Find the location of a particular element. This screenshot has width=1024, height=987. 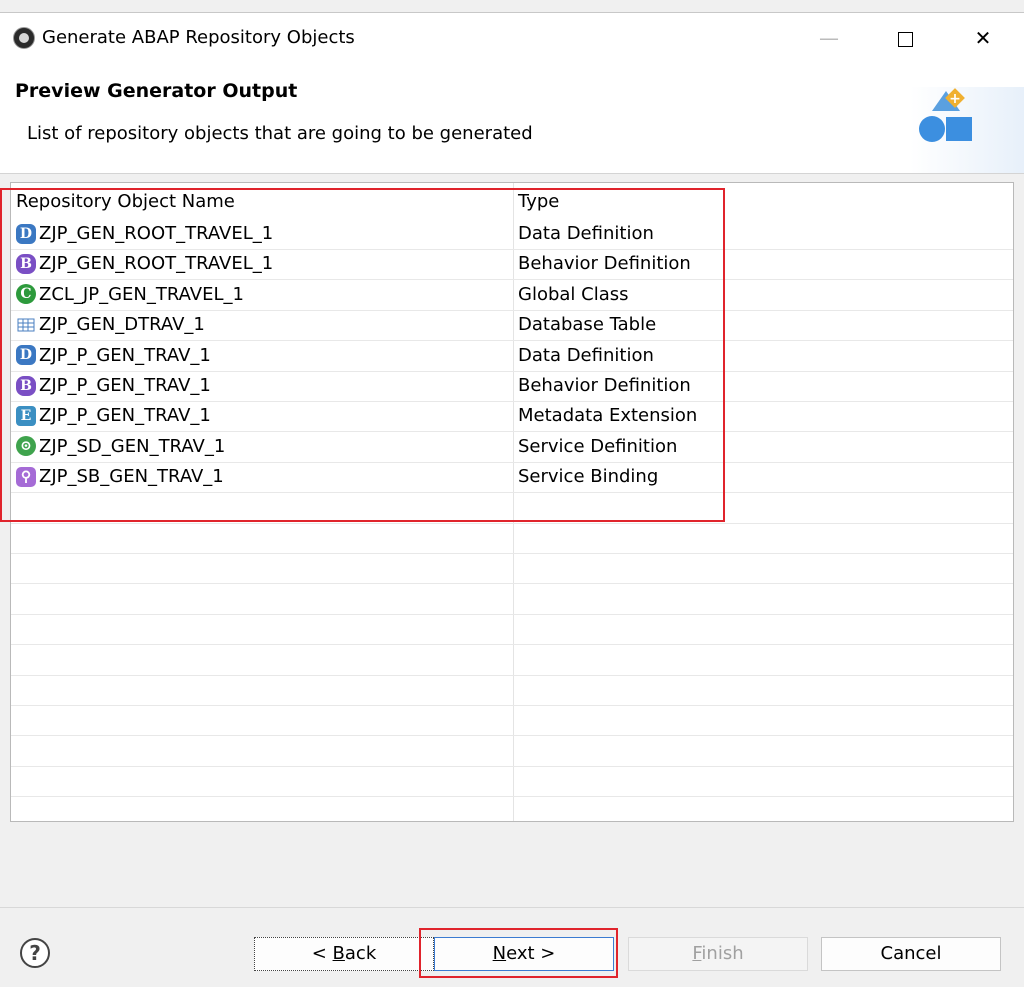

table-row: ZJP_GEN_DTRAV_1 Database Table is located at coordinates (512, 326).